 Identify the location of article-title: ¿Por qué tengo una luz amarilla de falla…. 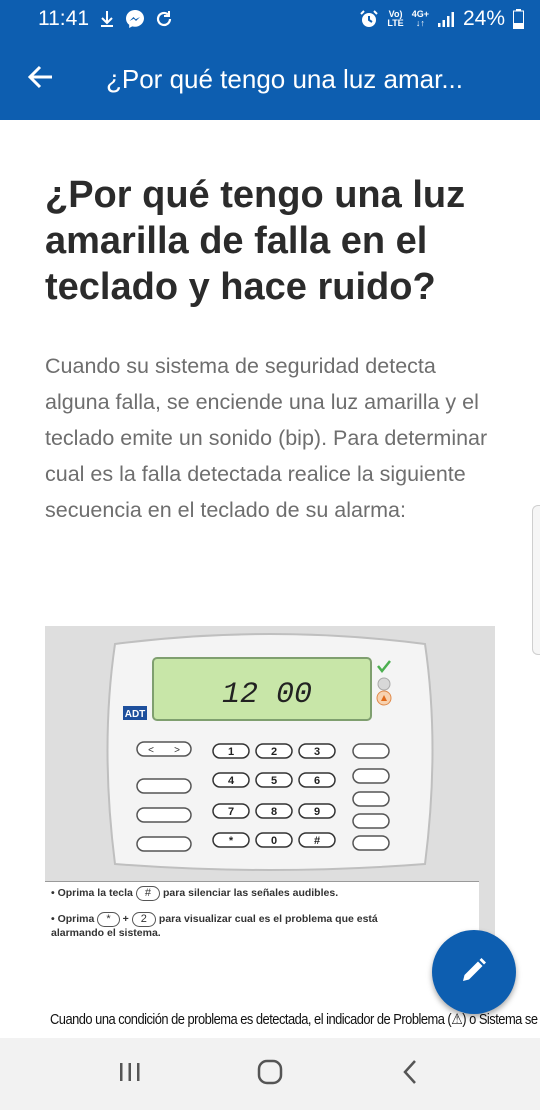
(255, 241).